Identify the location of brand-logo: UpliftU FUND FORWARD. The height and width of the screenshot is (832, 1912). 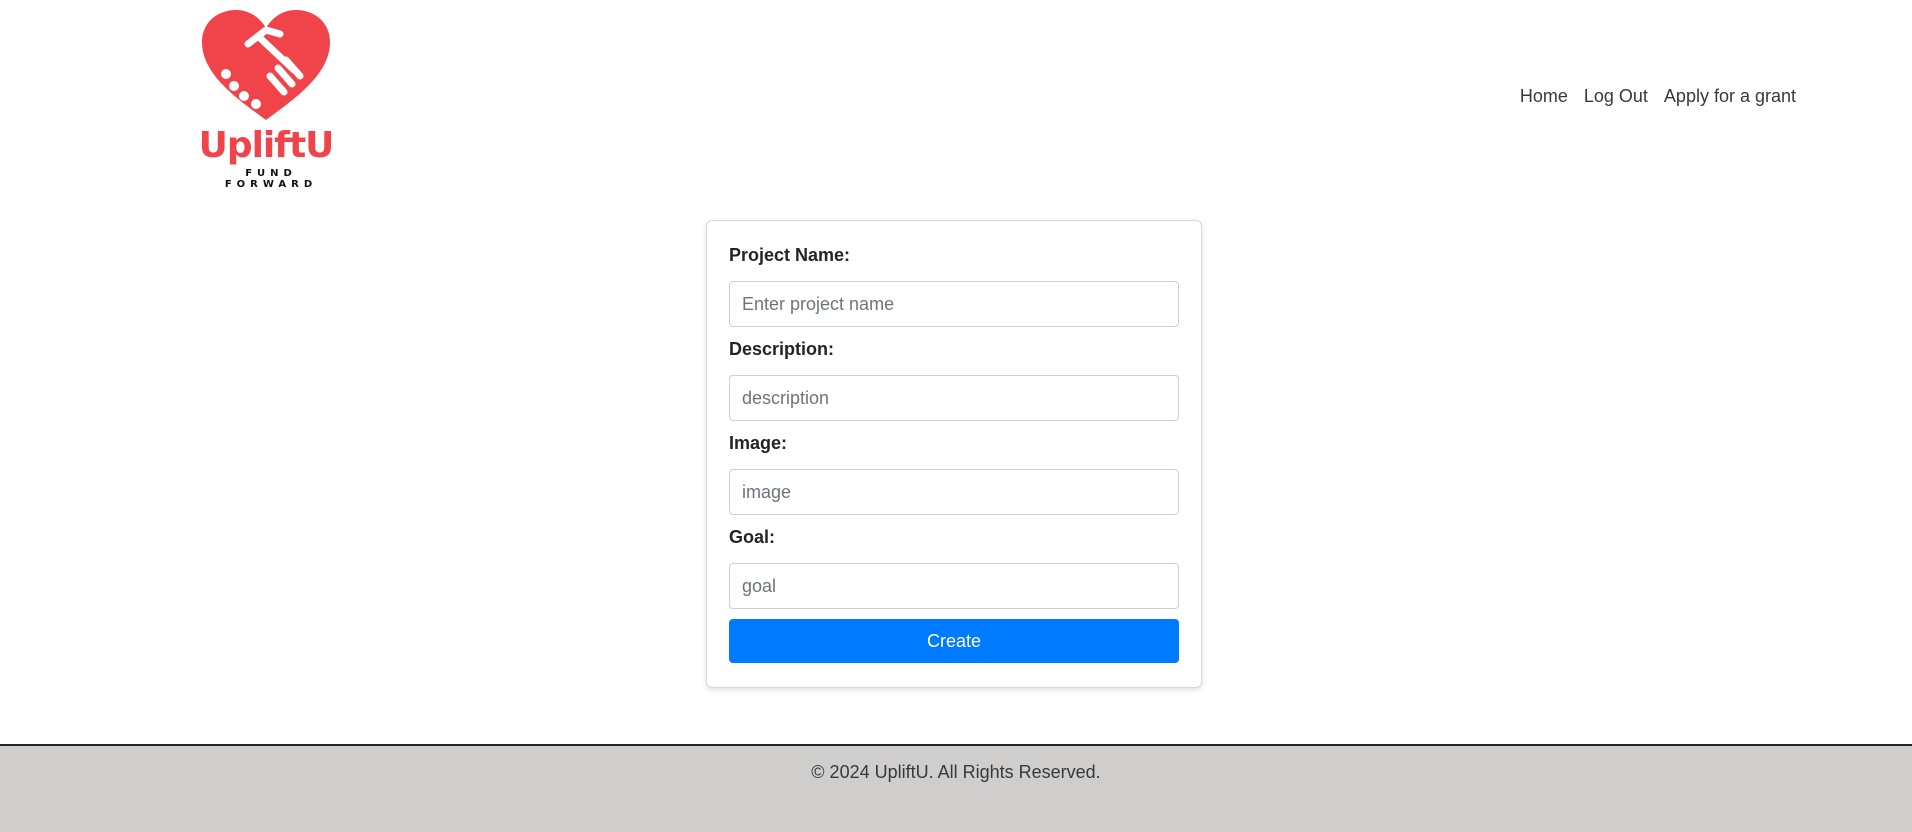
(266, 100).